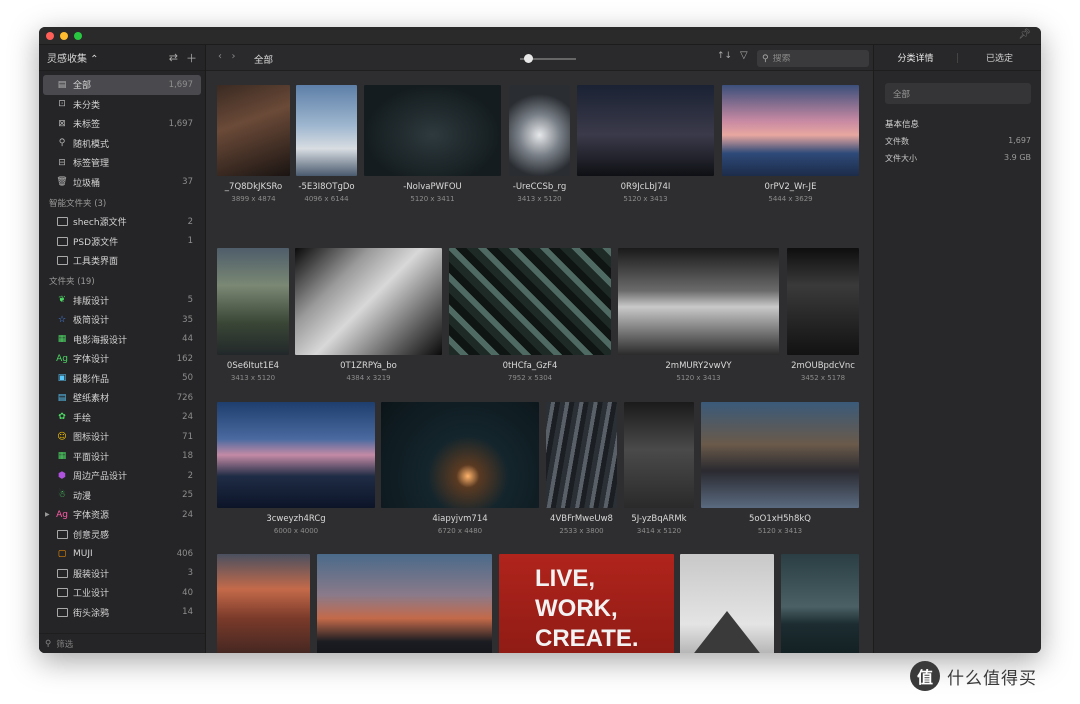  What do you see at coordinates (91, 613) in the screenshot?
I see `sidebar-item-label: 街头涂鸦` at bounding box center [91, 613].